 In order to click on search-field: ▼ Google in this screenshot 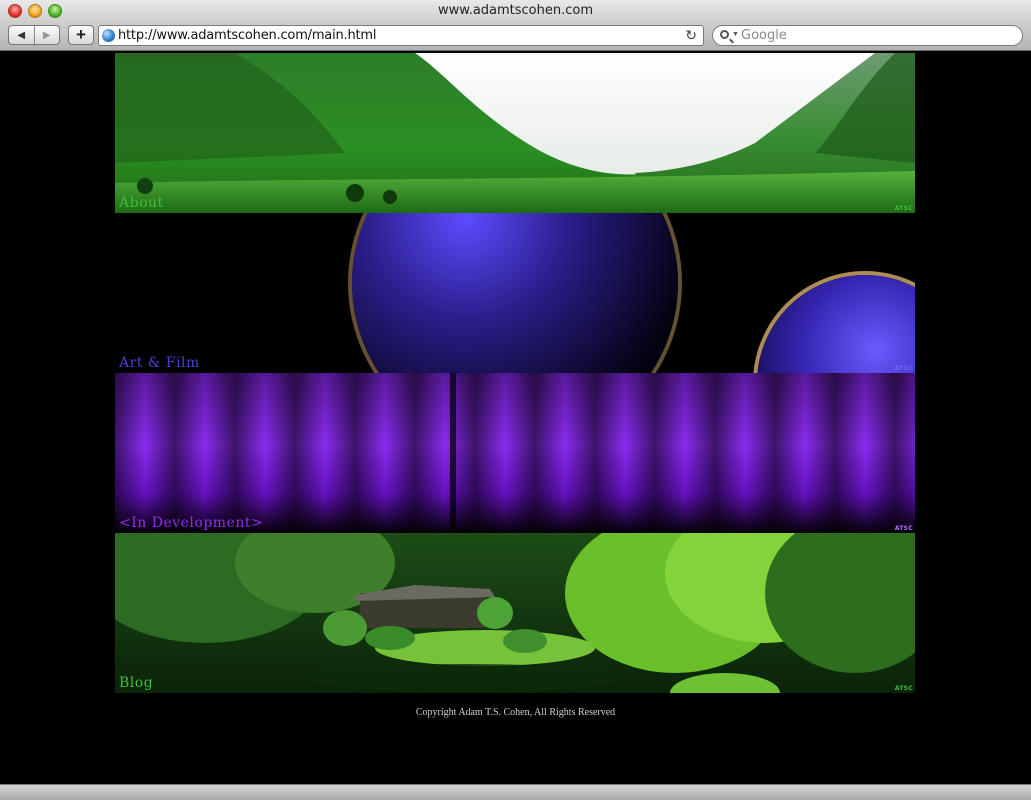, I will do `click(867, 35)`.